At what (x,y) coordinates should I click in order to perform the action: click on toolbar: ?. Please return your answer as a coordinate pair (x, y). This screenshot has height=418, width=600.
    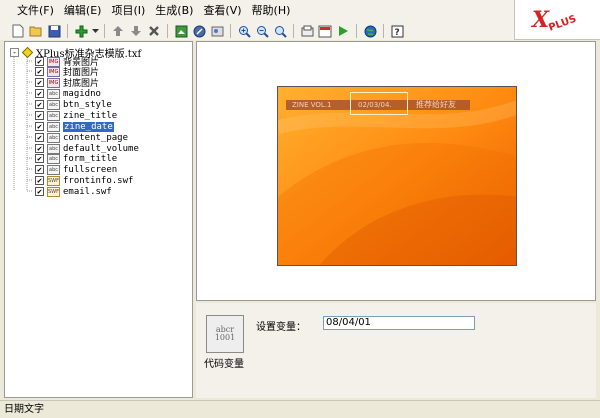
    Looking at the image, I should click on (257, 31).